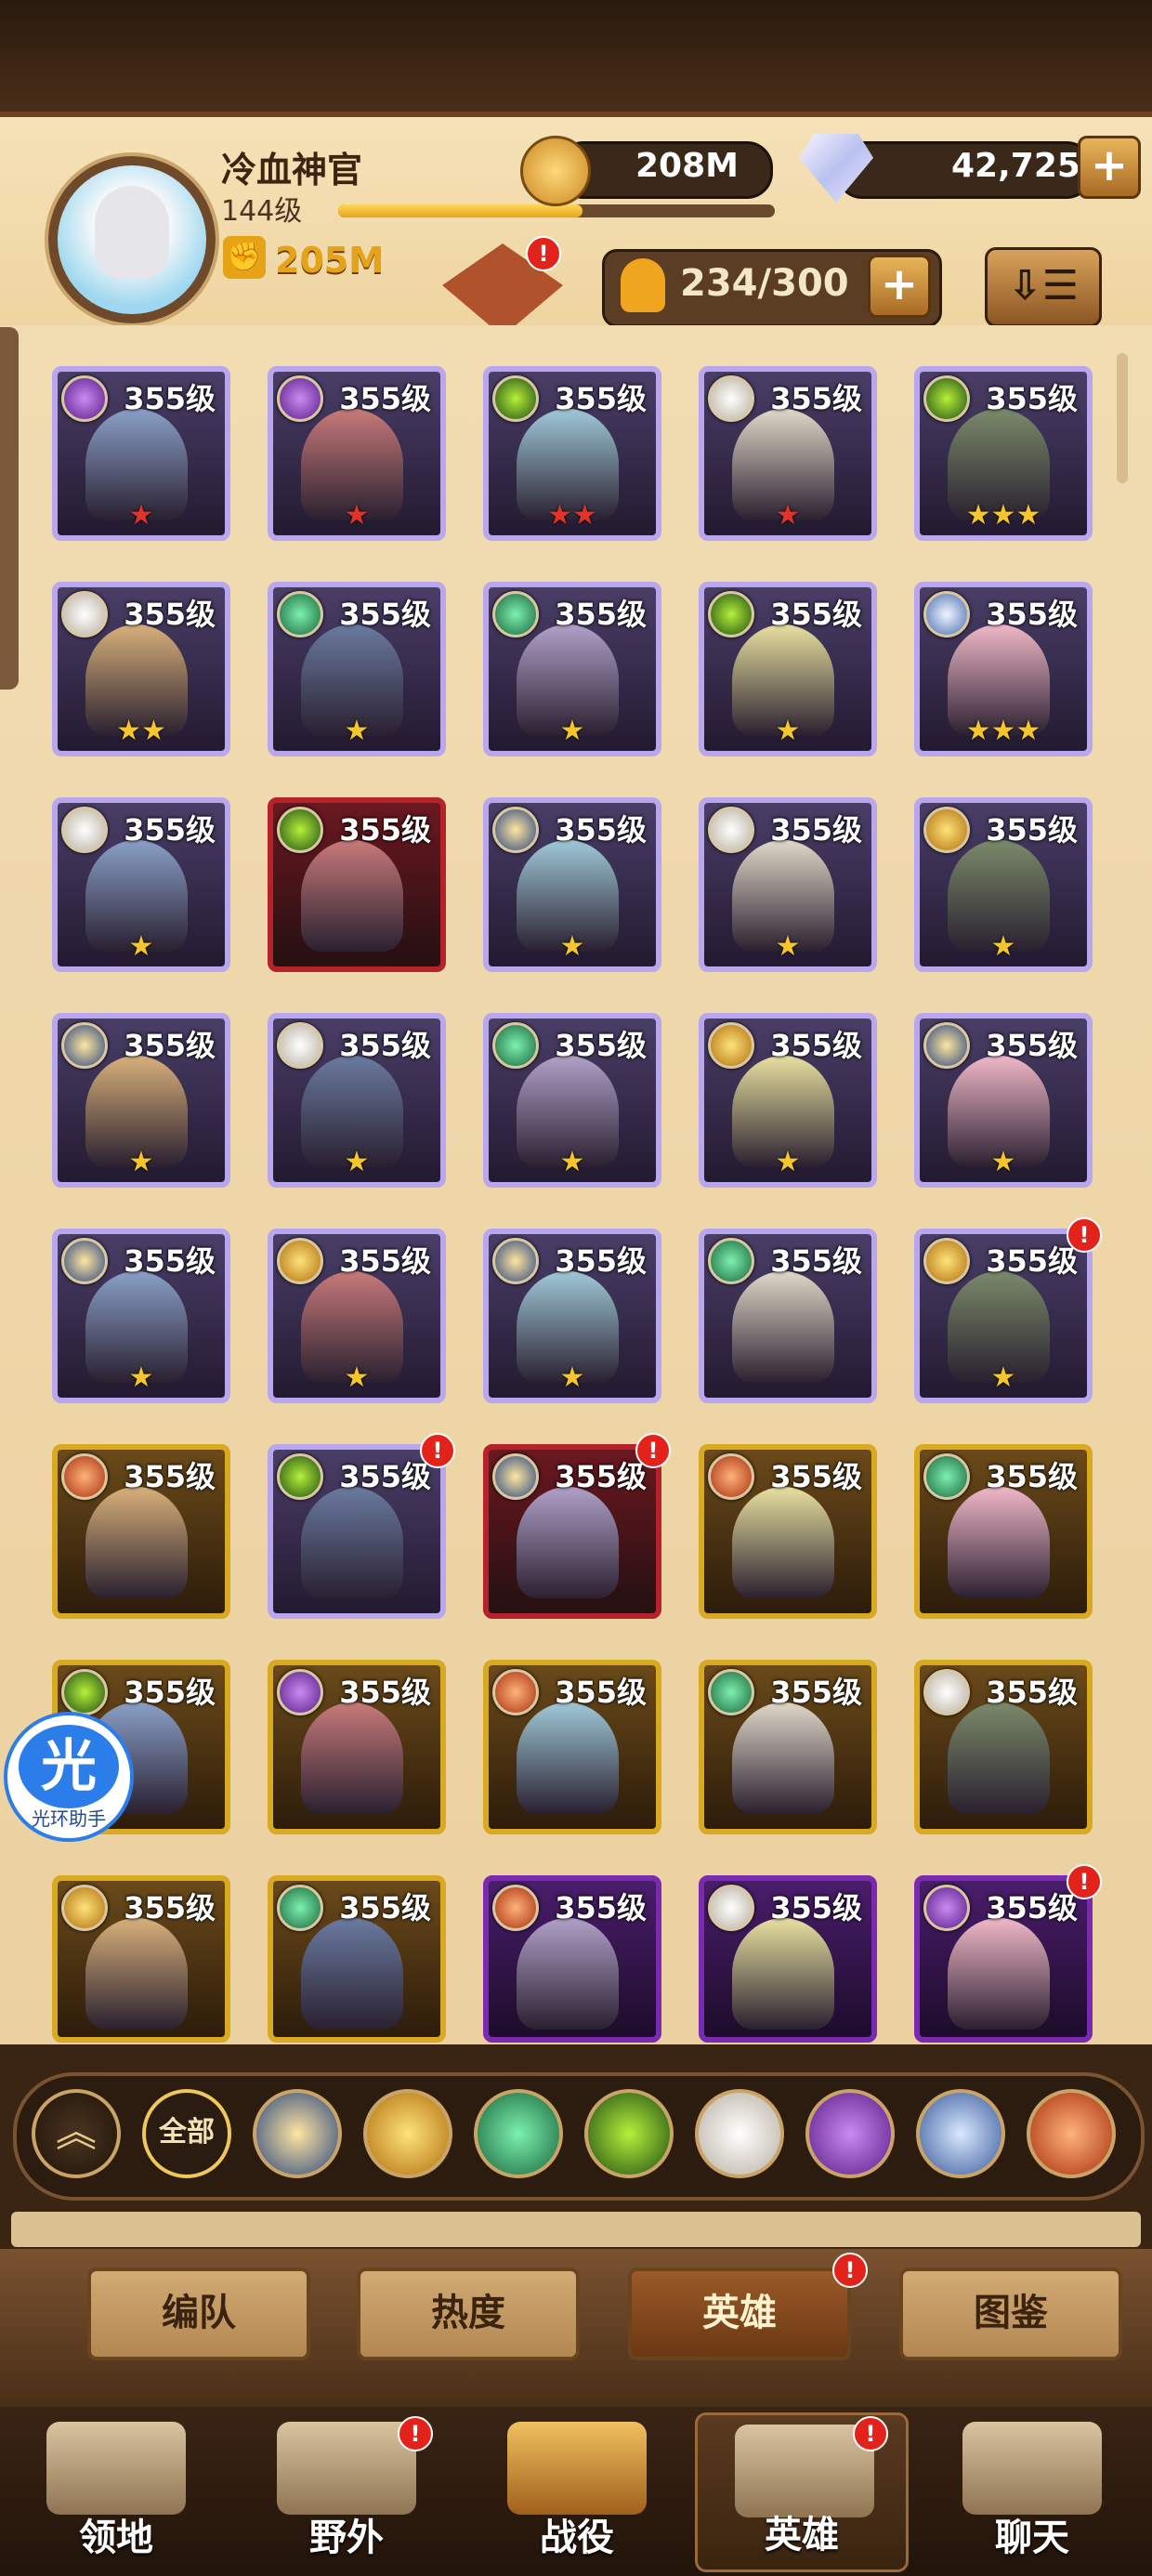 This screenshot has height=2576, width=1152. What do you see at coordinates (76, 2133) in the screenshot?
I see `rank-up-icon: ︽` at bounding box center [76, 2133].